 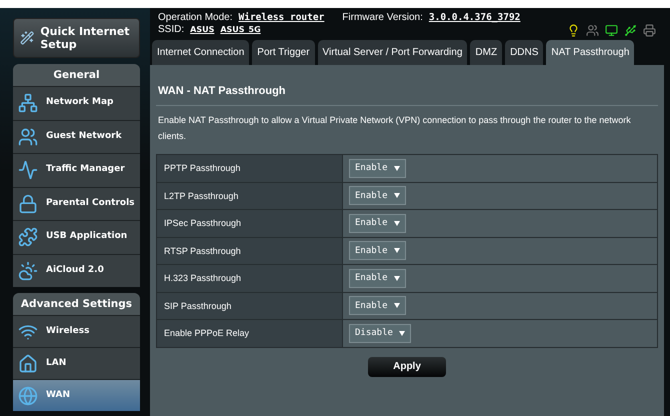 I want to click on puzzle-icon, so click(x=28, y=237).